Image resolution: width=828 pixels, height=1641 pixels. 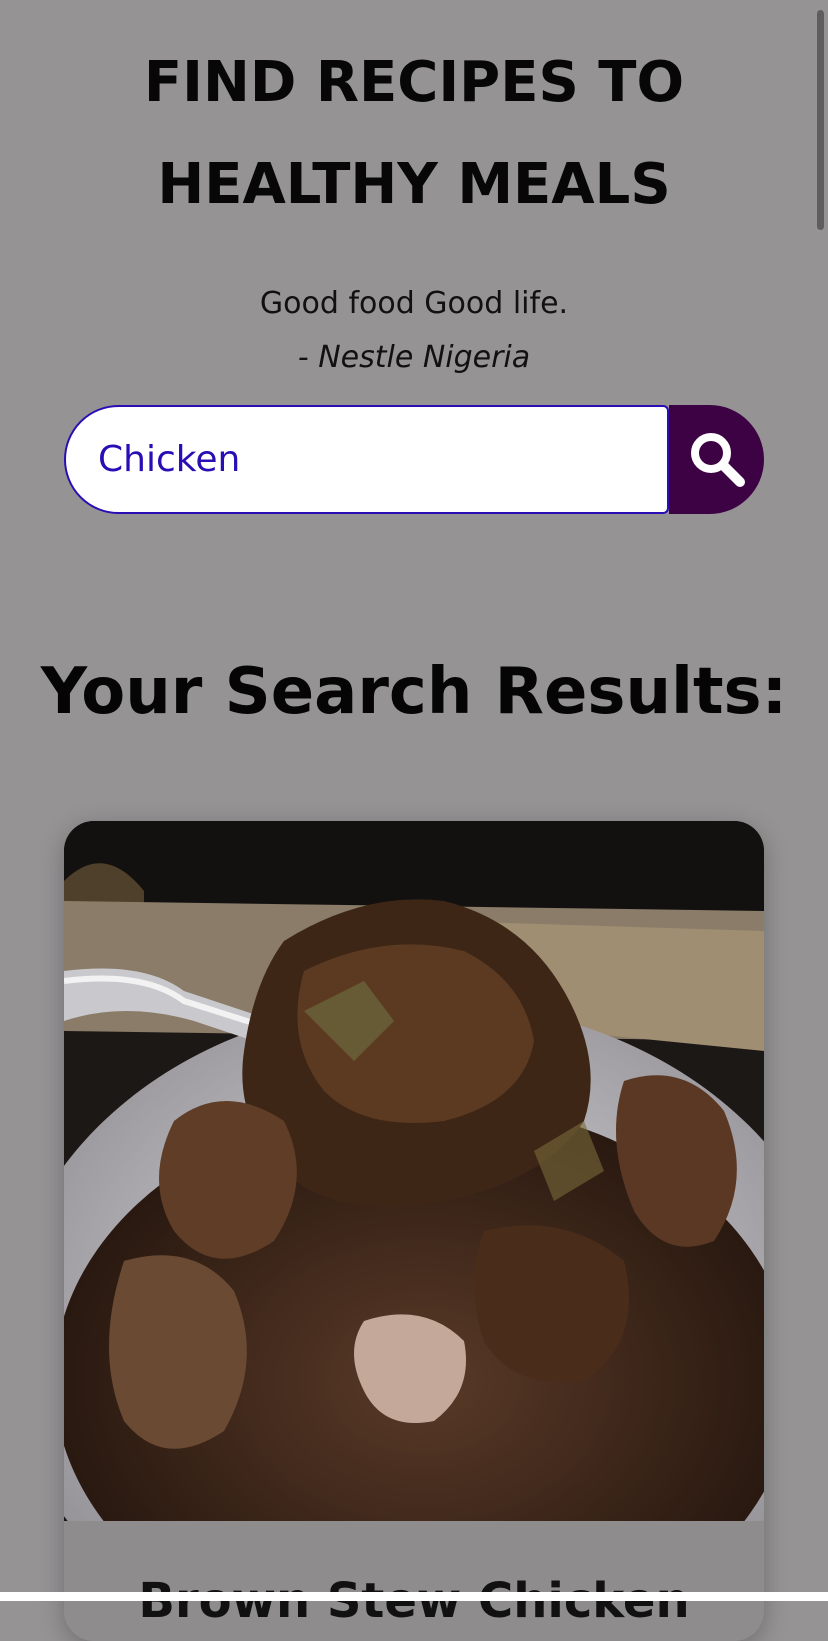 I want to click on search-form, so click(x=414, y=459).